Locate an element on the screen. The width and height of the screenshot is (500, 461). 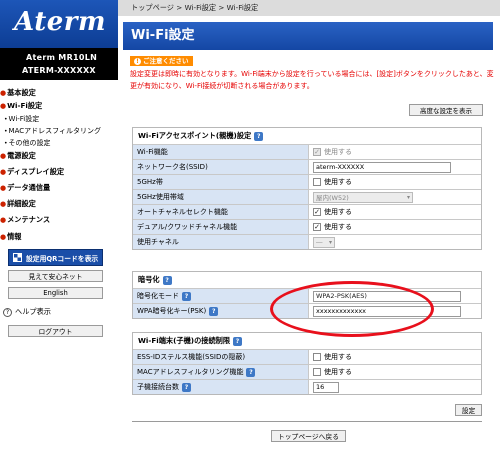
nav-sub-other-settings: •その他の設定 is located at coordinates (27, 143).